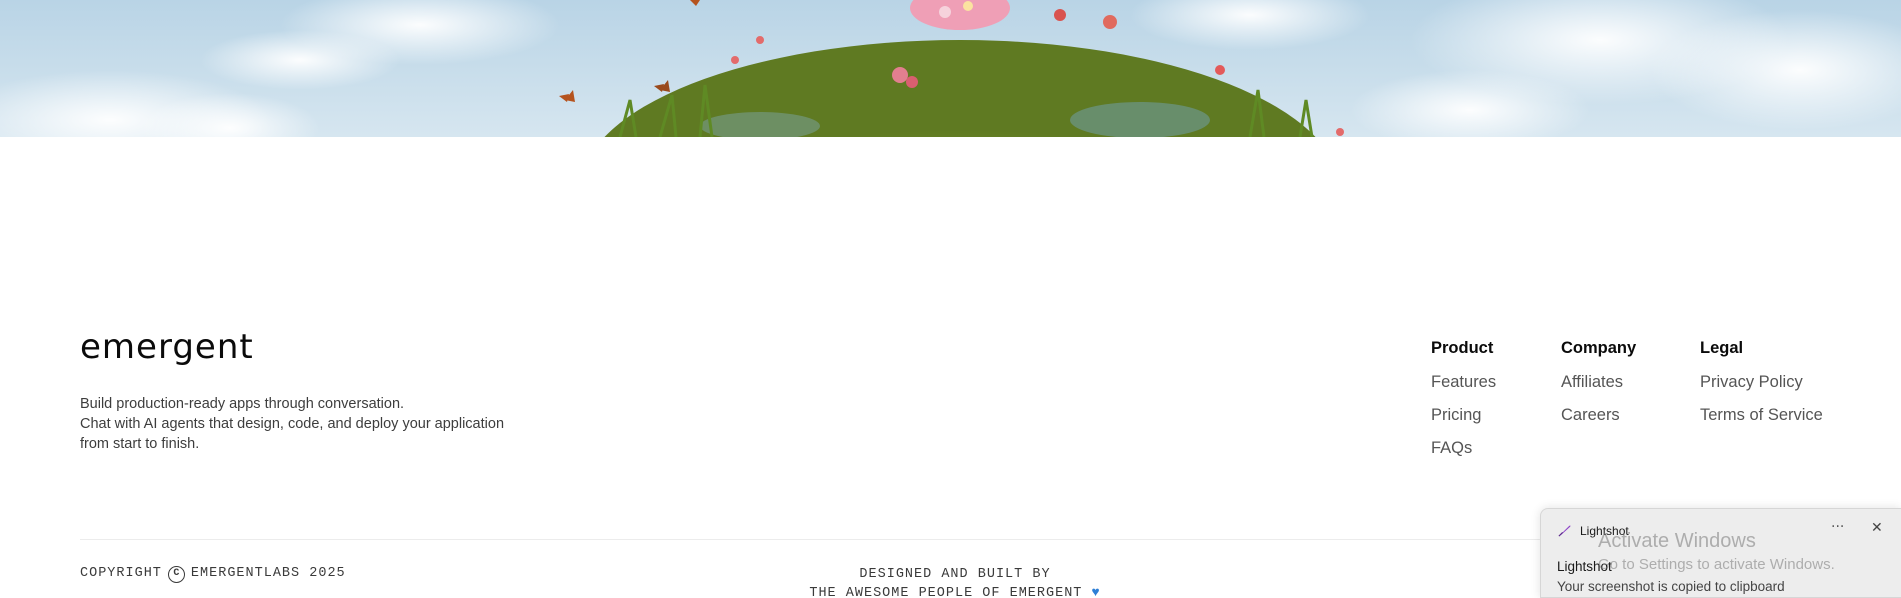 This screenshot has width=1901, height=598. Describe the element at coordinates (1837, 527) in the screenshot. I see `more-options-icon: ···` at that location.